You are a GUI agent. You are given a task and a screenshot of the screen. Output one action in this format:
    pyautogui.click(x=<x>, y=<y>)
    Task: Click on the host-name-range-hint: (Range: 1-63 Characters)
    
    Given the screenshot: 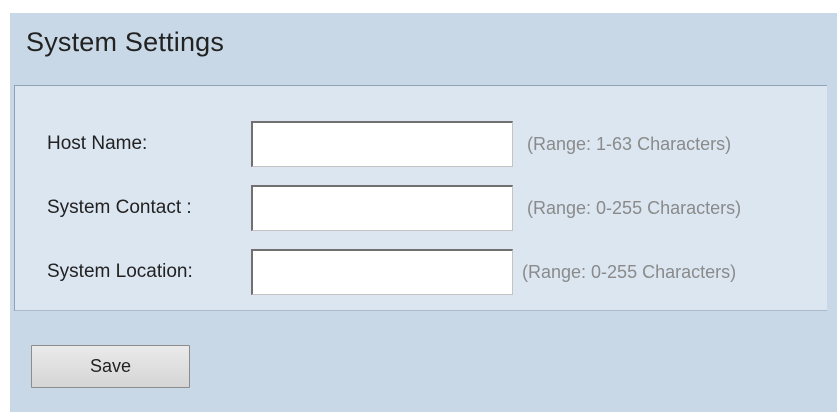 What is the action you would take?
    pyautogui.click(x=629, y=144)
    